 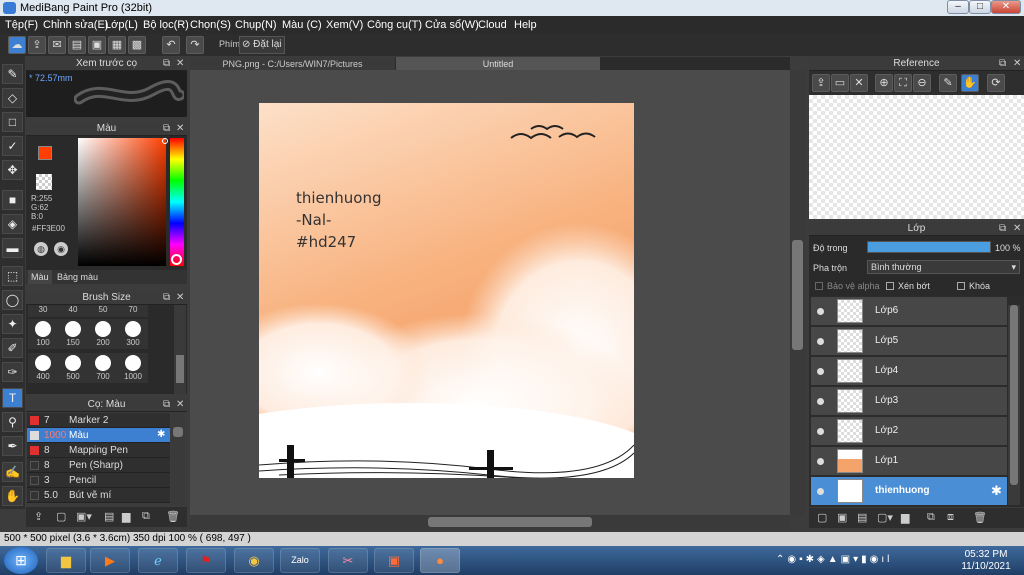 What do you see at coordinates (909, 371) in the screenshot?
I see `layer-row: Lớp4` at bounding box center [909, 371].